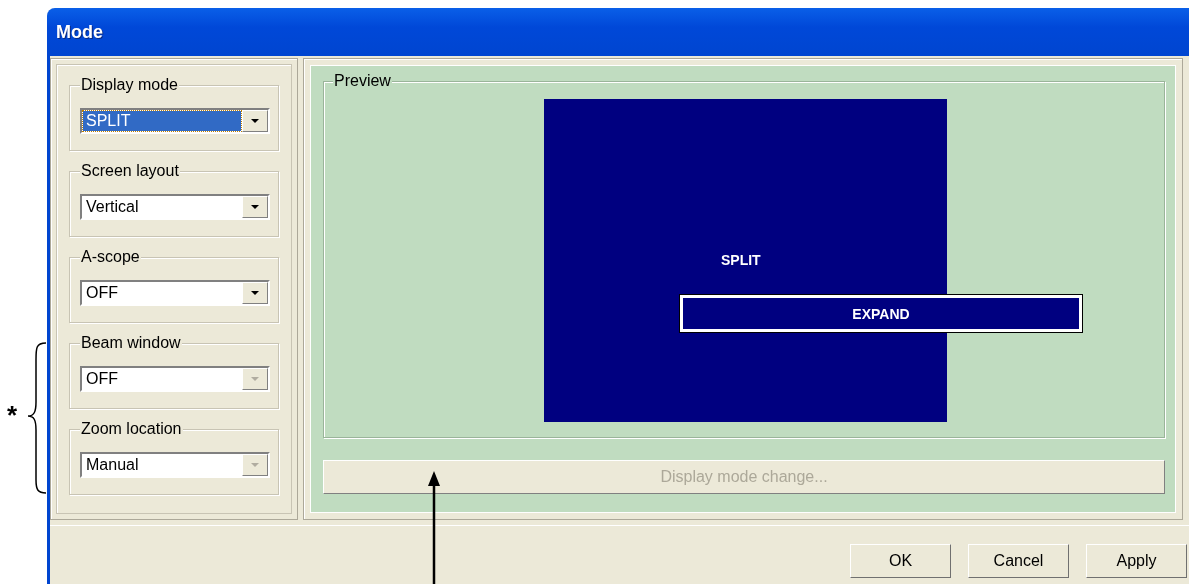 The image size is (1189, 584). Describe the element at coordinates (1136, 561) in the screenshot. I see `dialog-button: Apply` at that location.